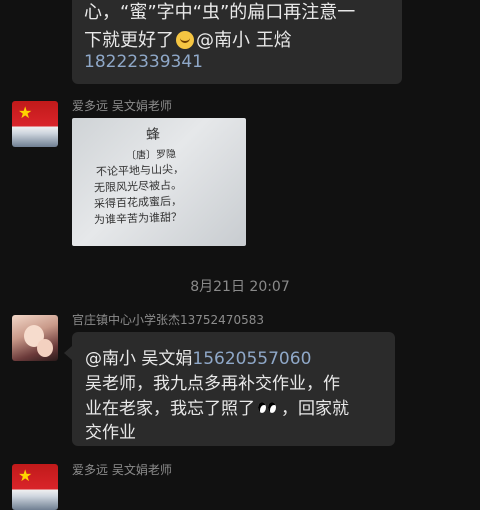 This screenshot has height=510, width=480. What do you see at coordinates (168, 320) in the screenshot?
I see `sender-name: 官庄镇中心小学张杰13752470583` at bounding box center [168, 320].